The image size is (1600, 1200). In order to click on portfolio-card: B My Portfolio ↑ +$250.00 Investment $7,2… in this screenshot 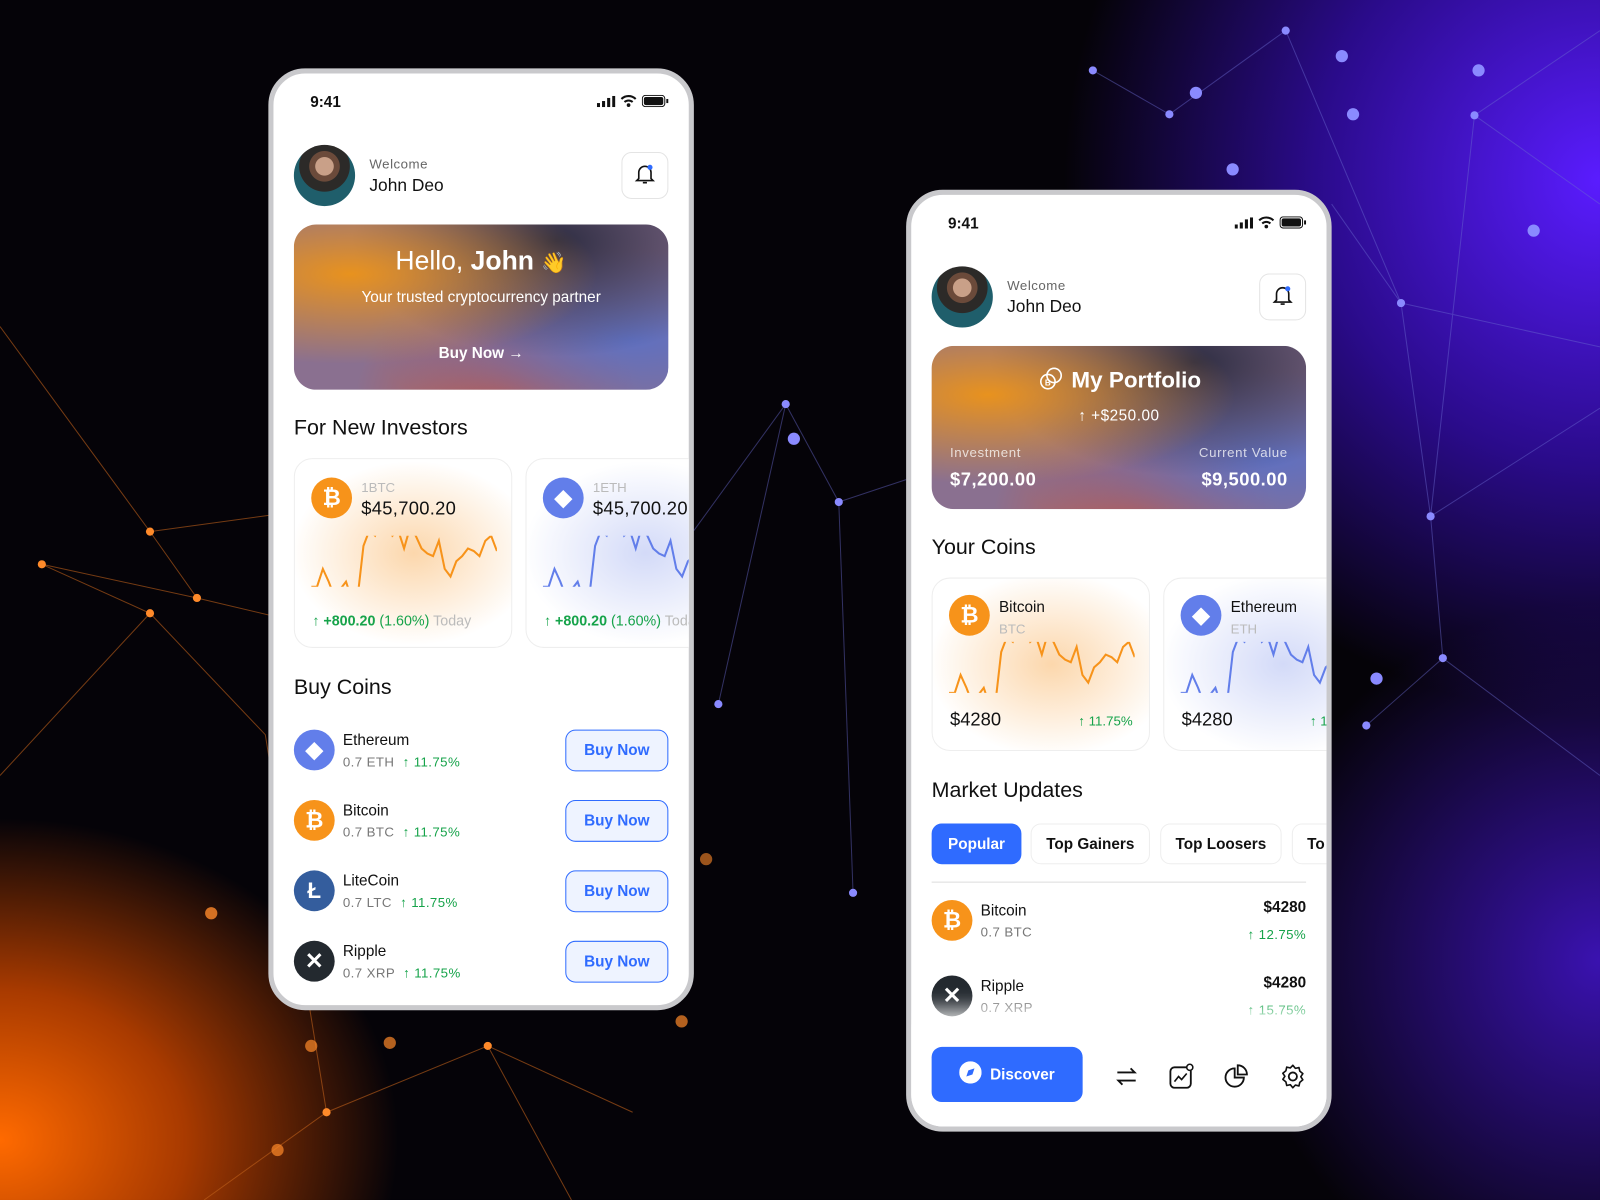, I will do `click(1119, 427)`.